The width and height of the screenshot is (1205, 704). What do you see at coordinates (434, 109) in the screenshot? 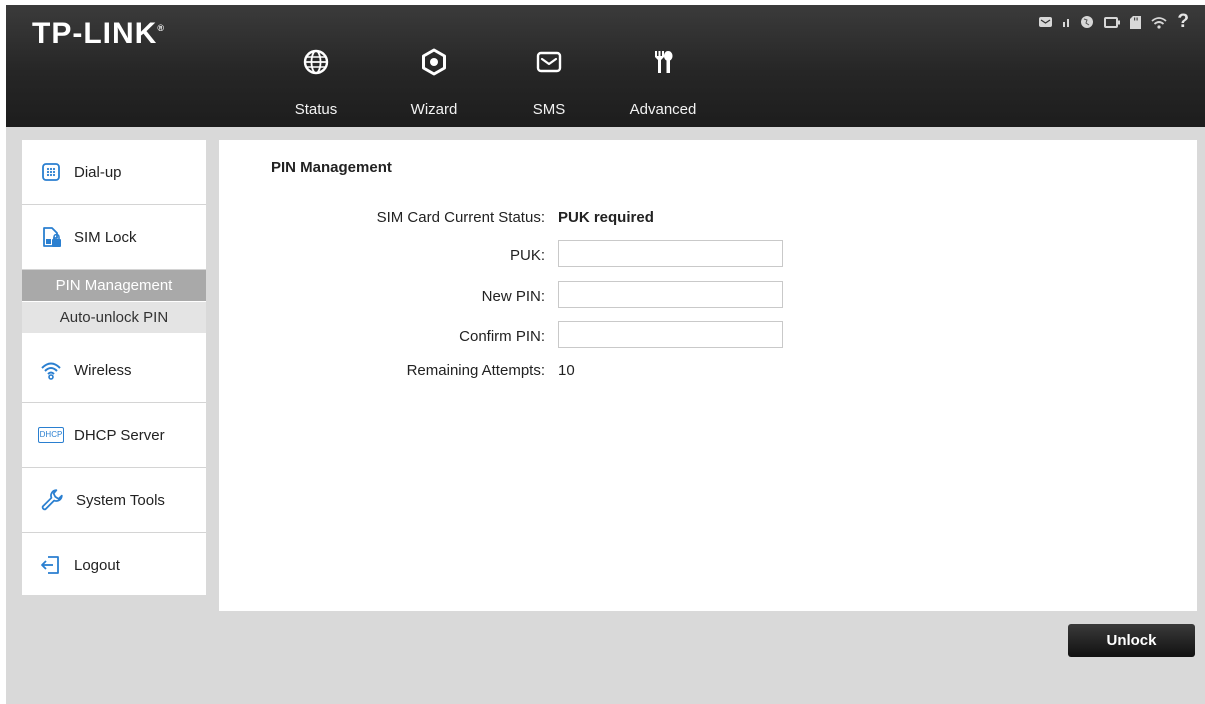
I see `nav-wizard-label: Wizard` at bounding box center [434, 109].